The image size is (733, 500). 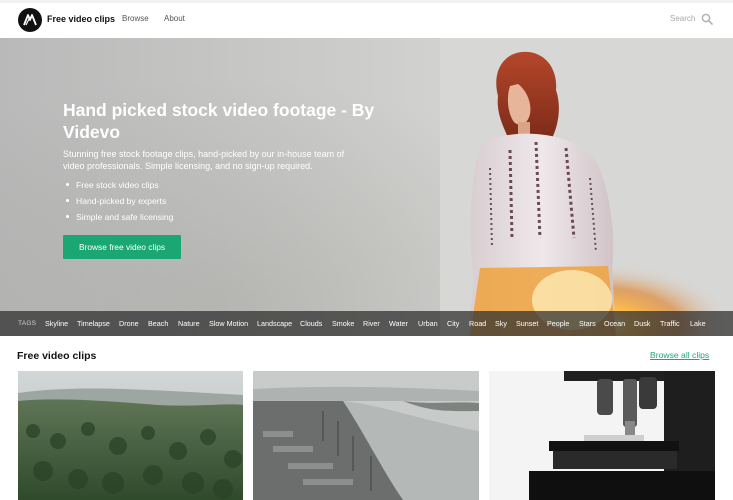 I want to click on hero-feature-item: Hand-picked by experts, so click(x=119, y=201).